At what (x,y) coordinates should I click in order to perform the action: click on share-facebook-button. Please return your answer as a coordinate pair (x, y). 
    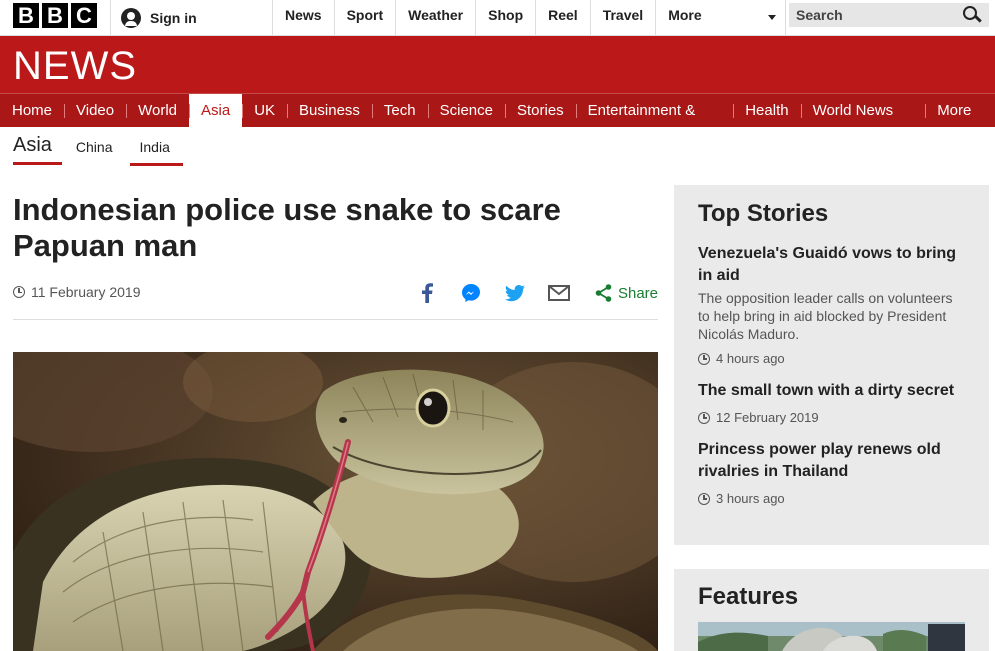
    Looking at the image, I should click on (427, 293).